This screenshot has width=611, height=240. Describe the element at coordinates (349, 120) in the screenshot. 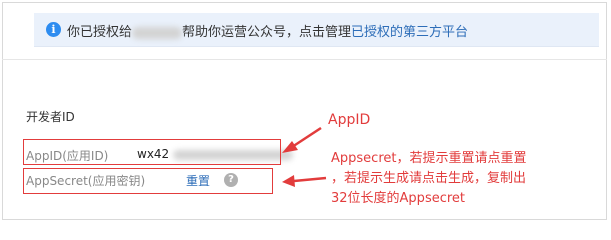

I see `appid-annotation: AppID` at that location.